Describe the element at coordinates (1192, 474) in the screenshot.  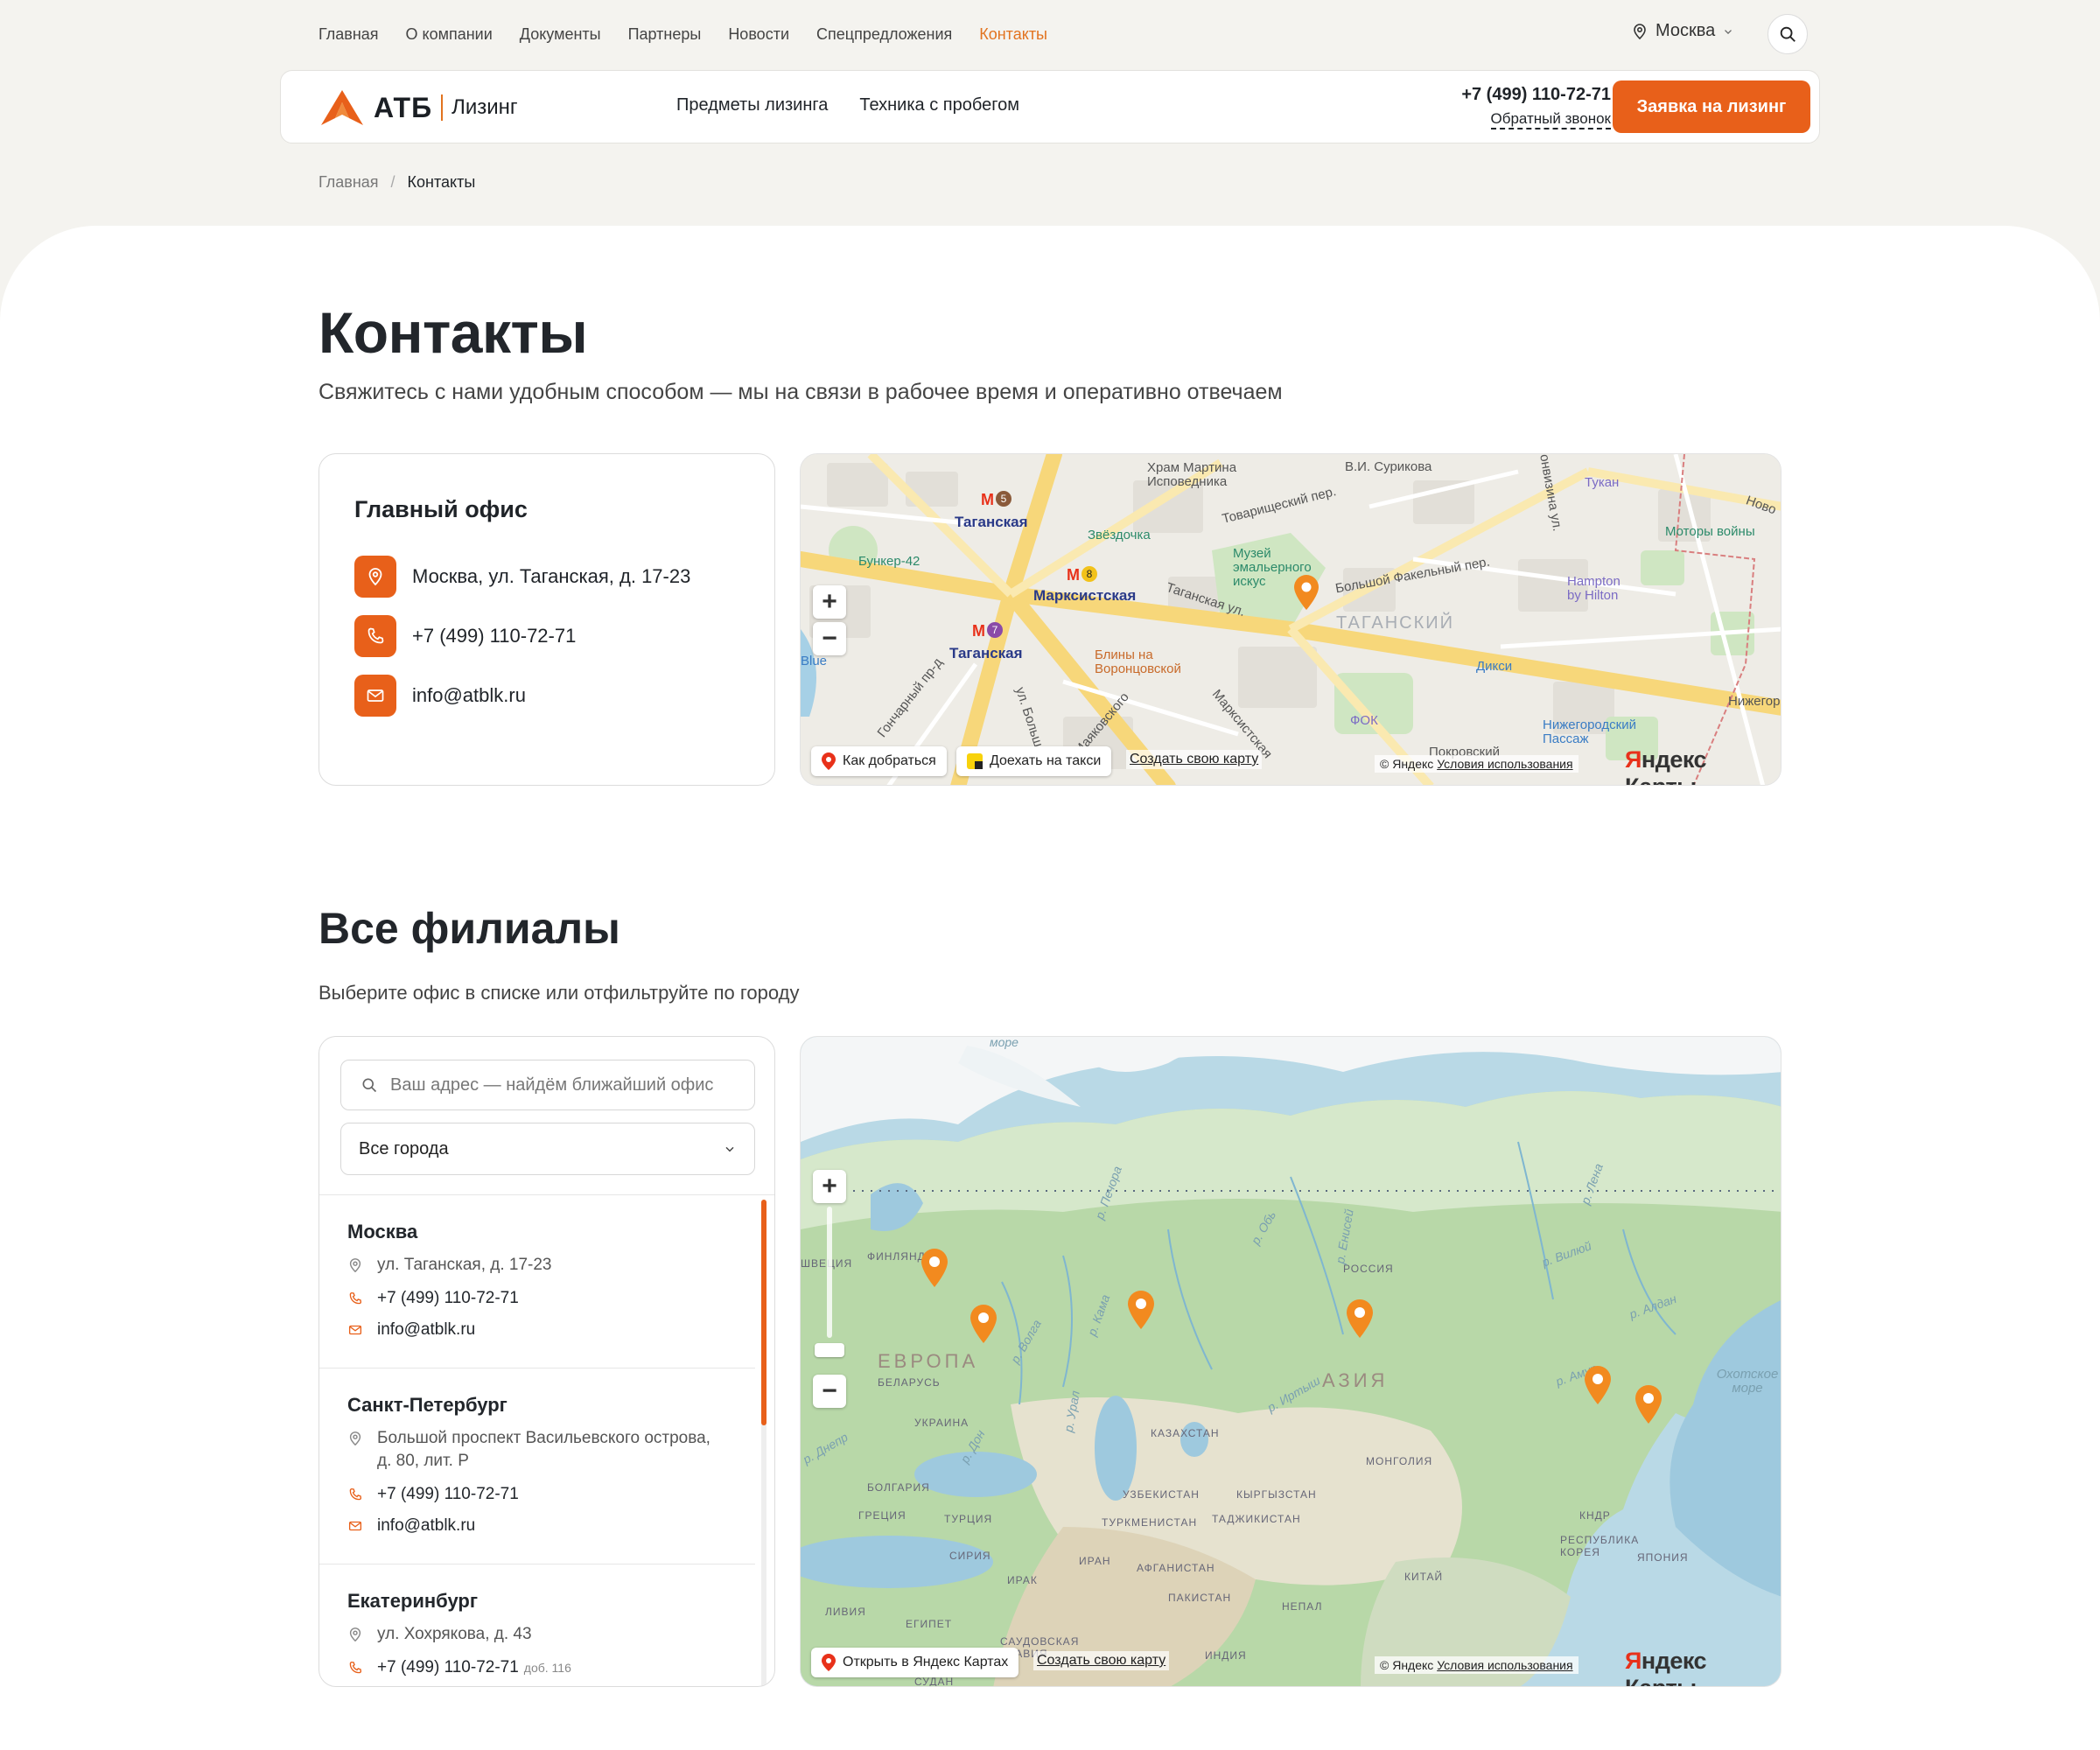
I see `map-label-hram: Храм Мартина Исповедника` at that location.